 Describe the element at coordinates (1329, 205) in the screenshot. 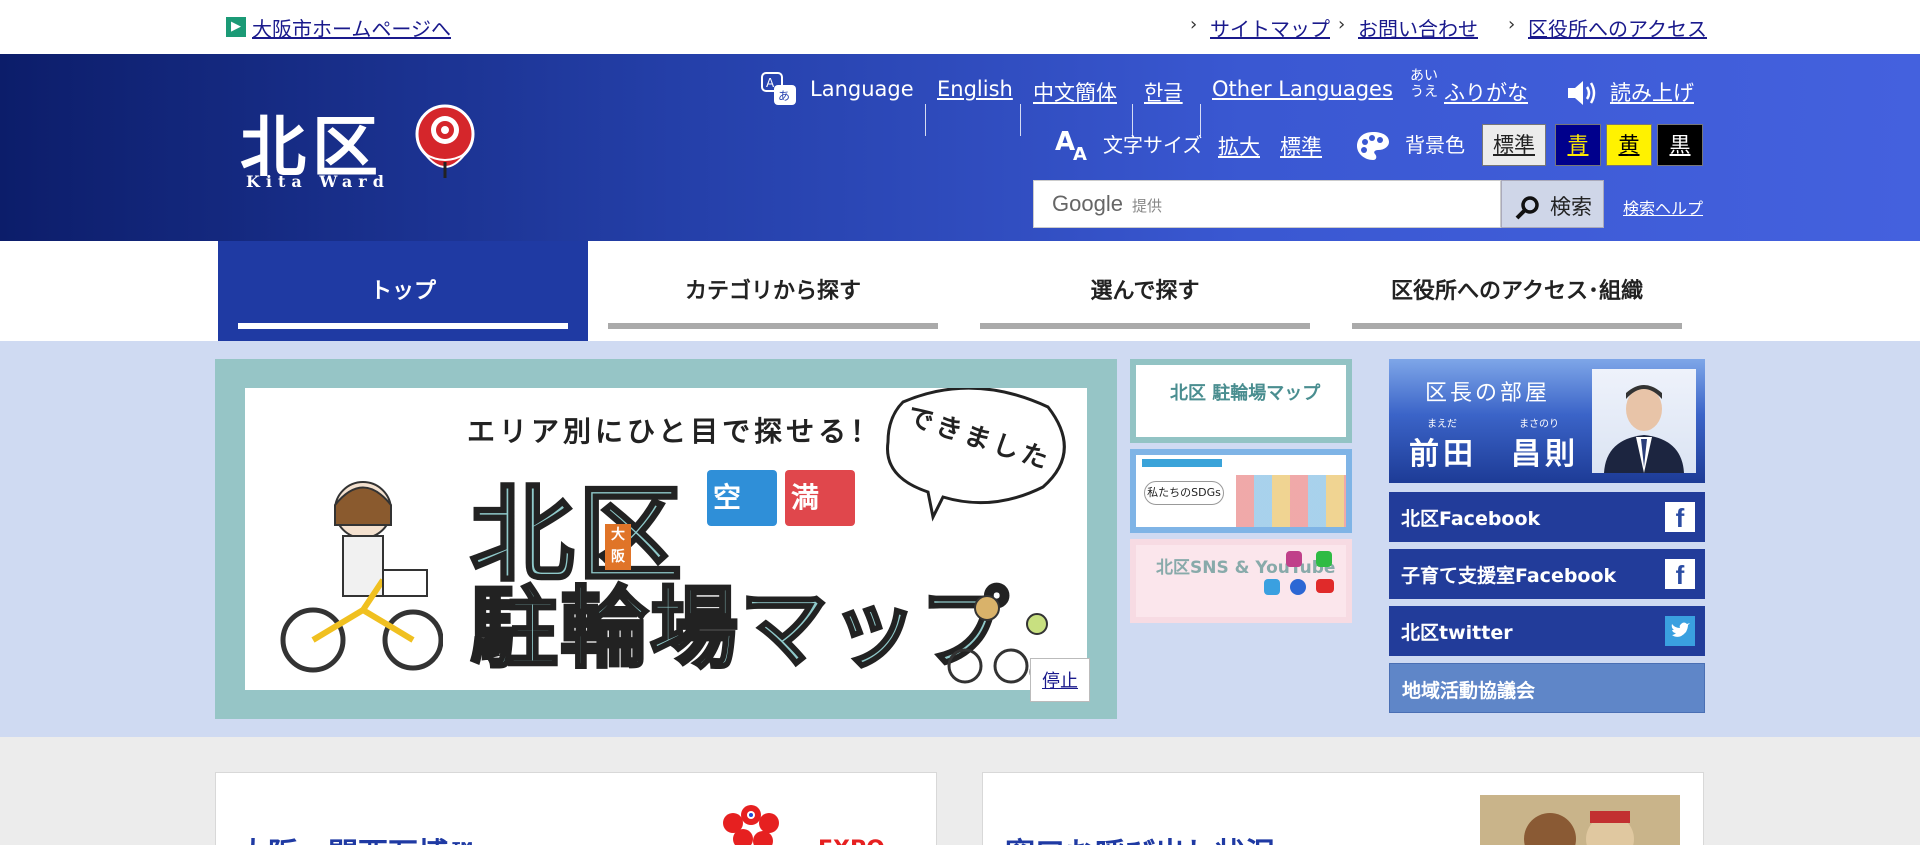

I see `search-input` at that location.